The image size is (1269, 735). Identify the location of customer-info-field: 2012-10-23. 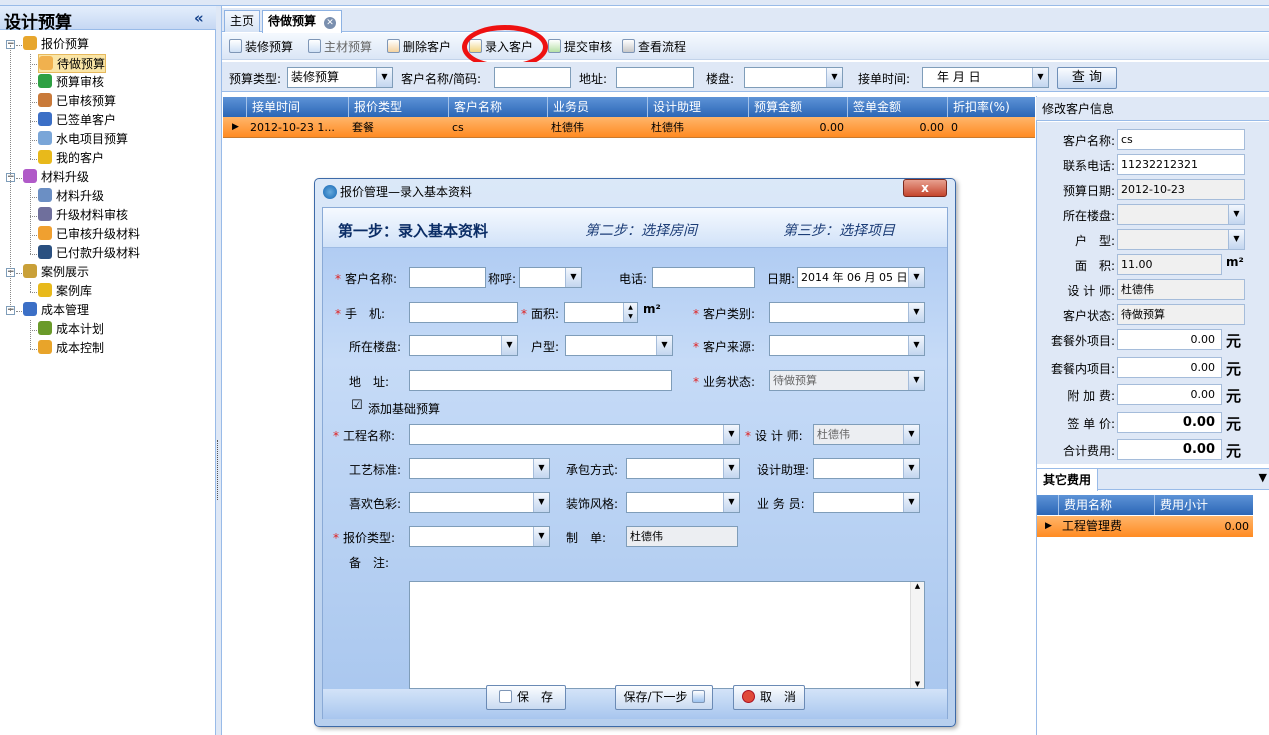
(1181, 189).